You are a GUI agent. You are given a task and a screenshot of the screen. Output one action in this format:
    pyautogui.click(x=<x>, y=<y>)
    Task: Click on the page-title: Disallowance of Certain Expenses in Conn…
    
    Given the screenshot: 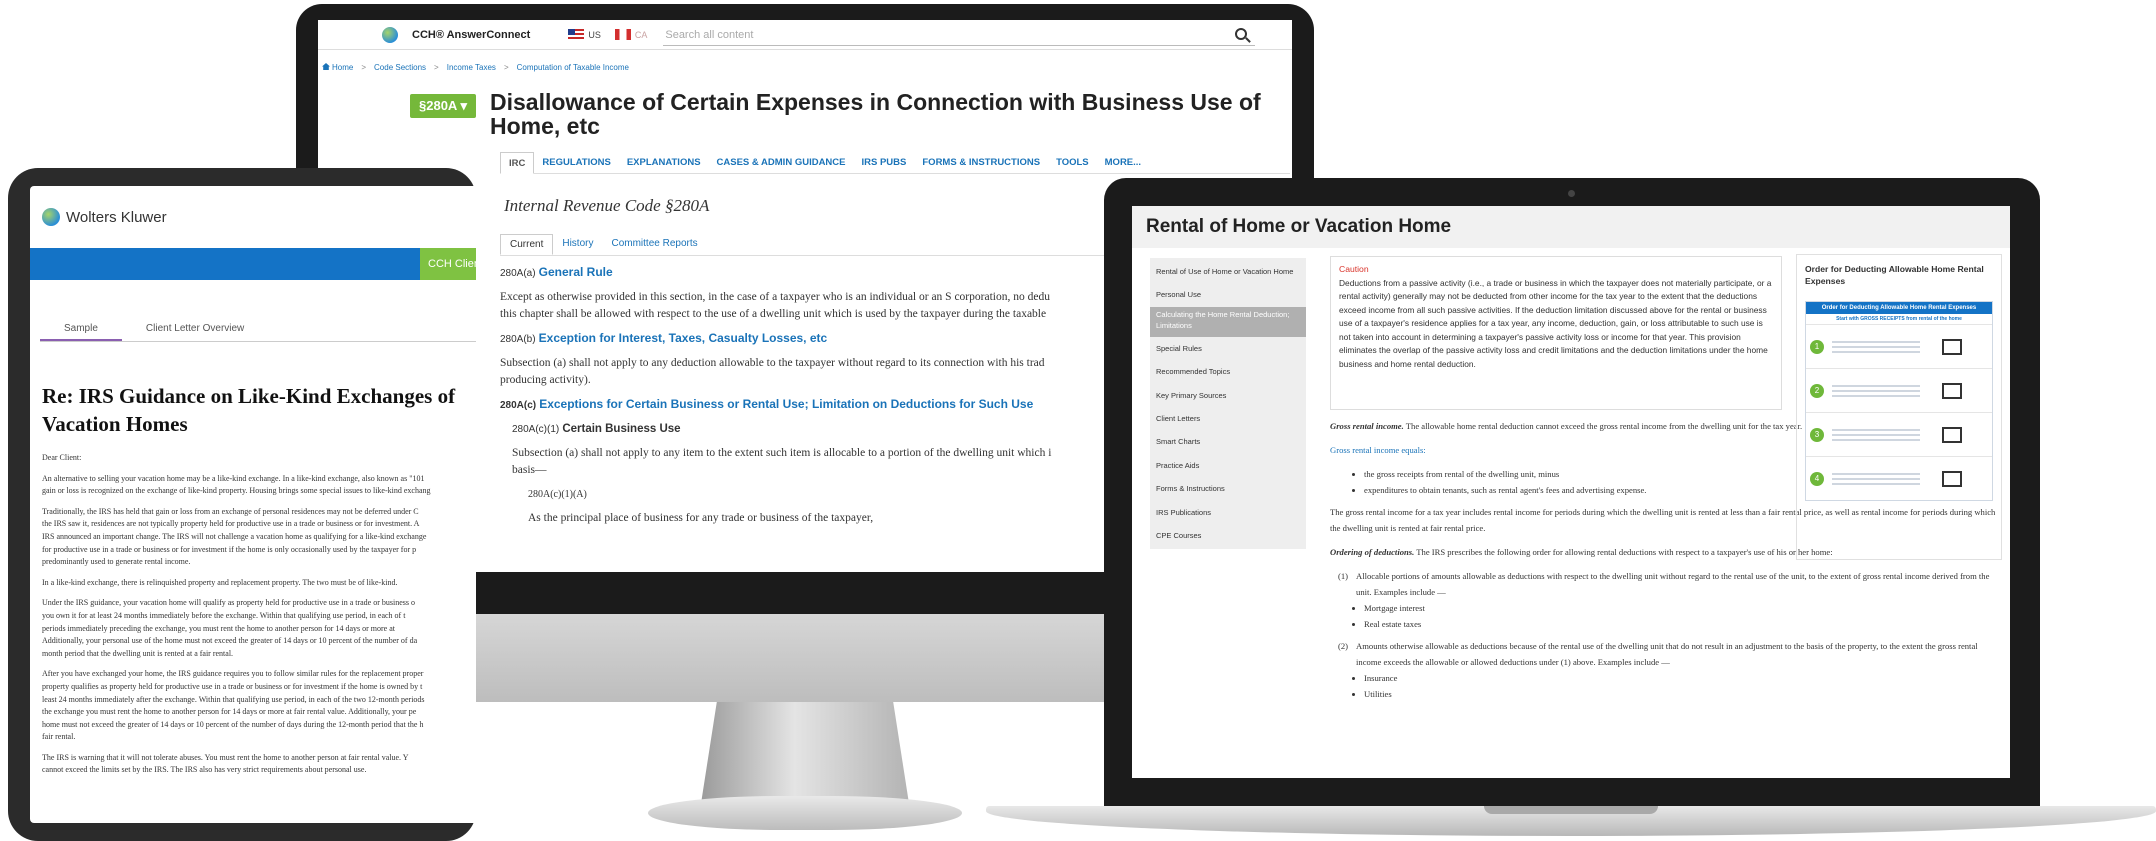 What is the action you would take?
    pyautogui.click(x=875, y=114)
    